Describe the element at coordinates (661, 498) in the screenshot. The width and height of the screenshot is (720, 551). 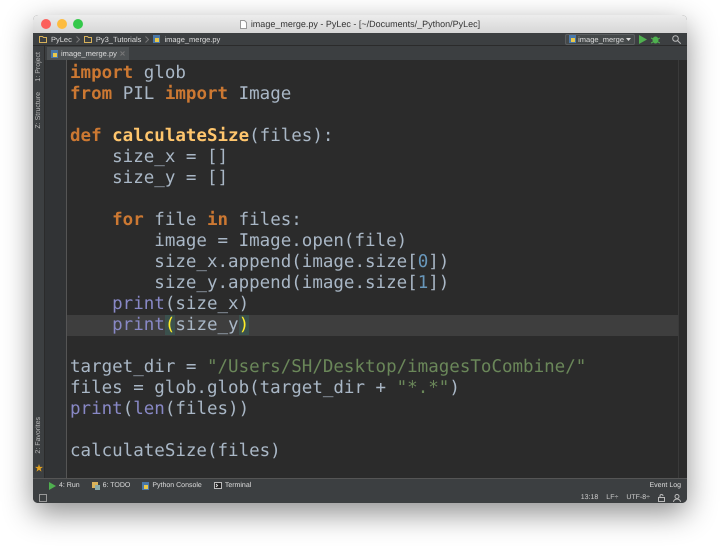
I see `lock-icon` at that location.